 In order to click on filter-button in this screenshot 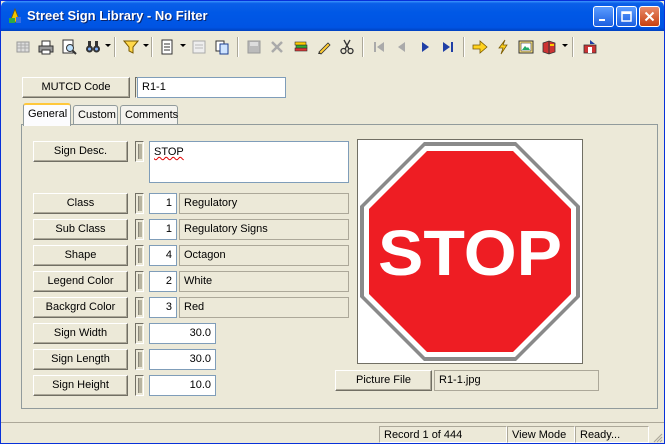, I will do `click(131, 47)`.